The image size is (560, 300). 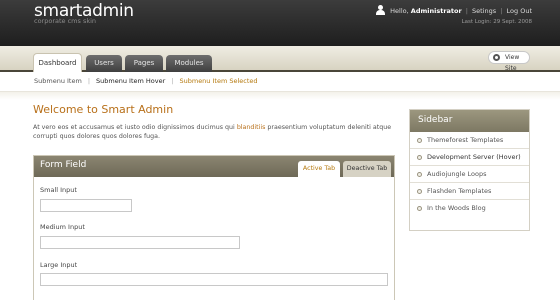 I want to click on tab-deactive: Deactive Tab, so click(x=367, y=169).